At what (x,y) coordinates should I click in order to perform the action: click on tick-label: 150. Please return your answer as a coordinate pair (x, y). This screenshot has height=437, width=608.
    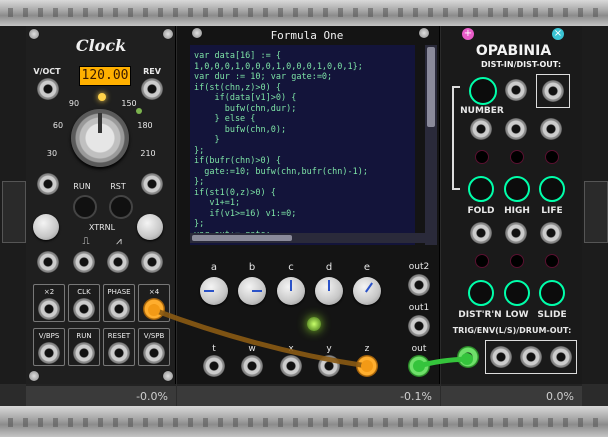
    Looking at the image, I should click on (129, 103).